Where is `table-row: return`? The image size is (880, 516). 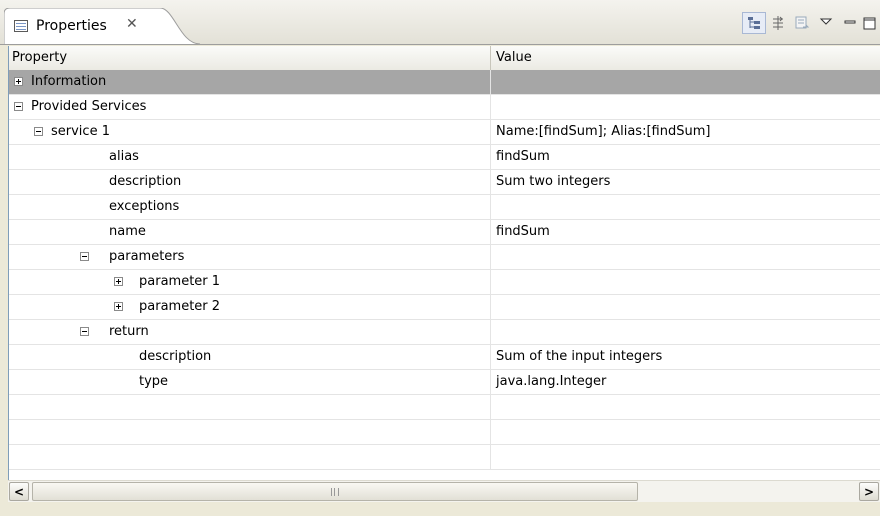
table-row: return is located at coordinates (444, 332).